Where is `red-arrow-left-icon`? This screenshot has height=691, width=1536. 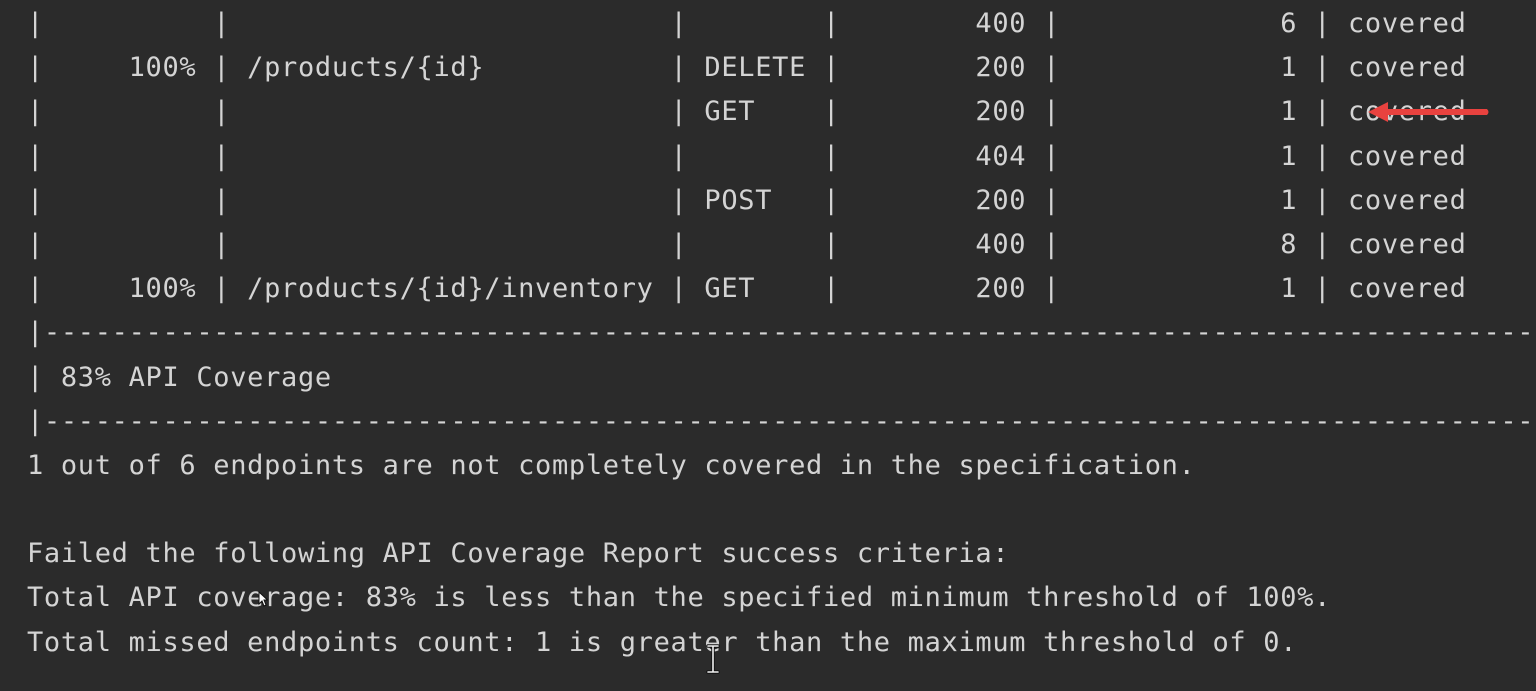
red-arrow-left-icon is located at coordinates (1428, 112).